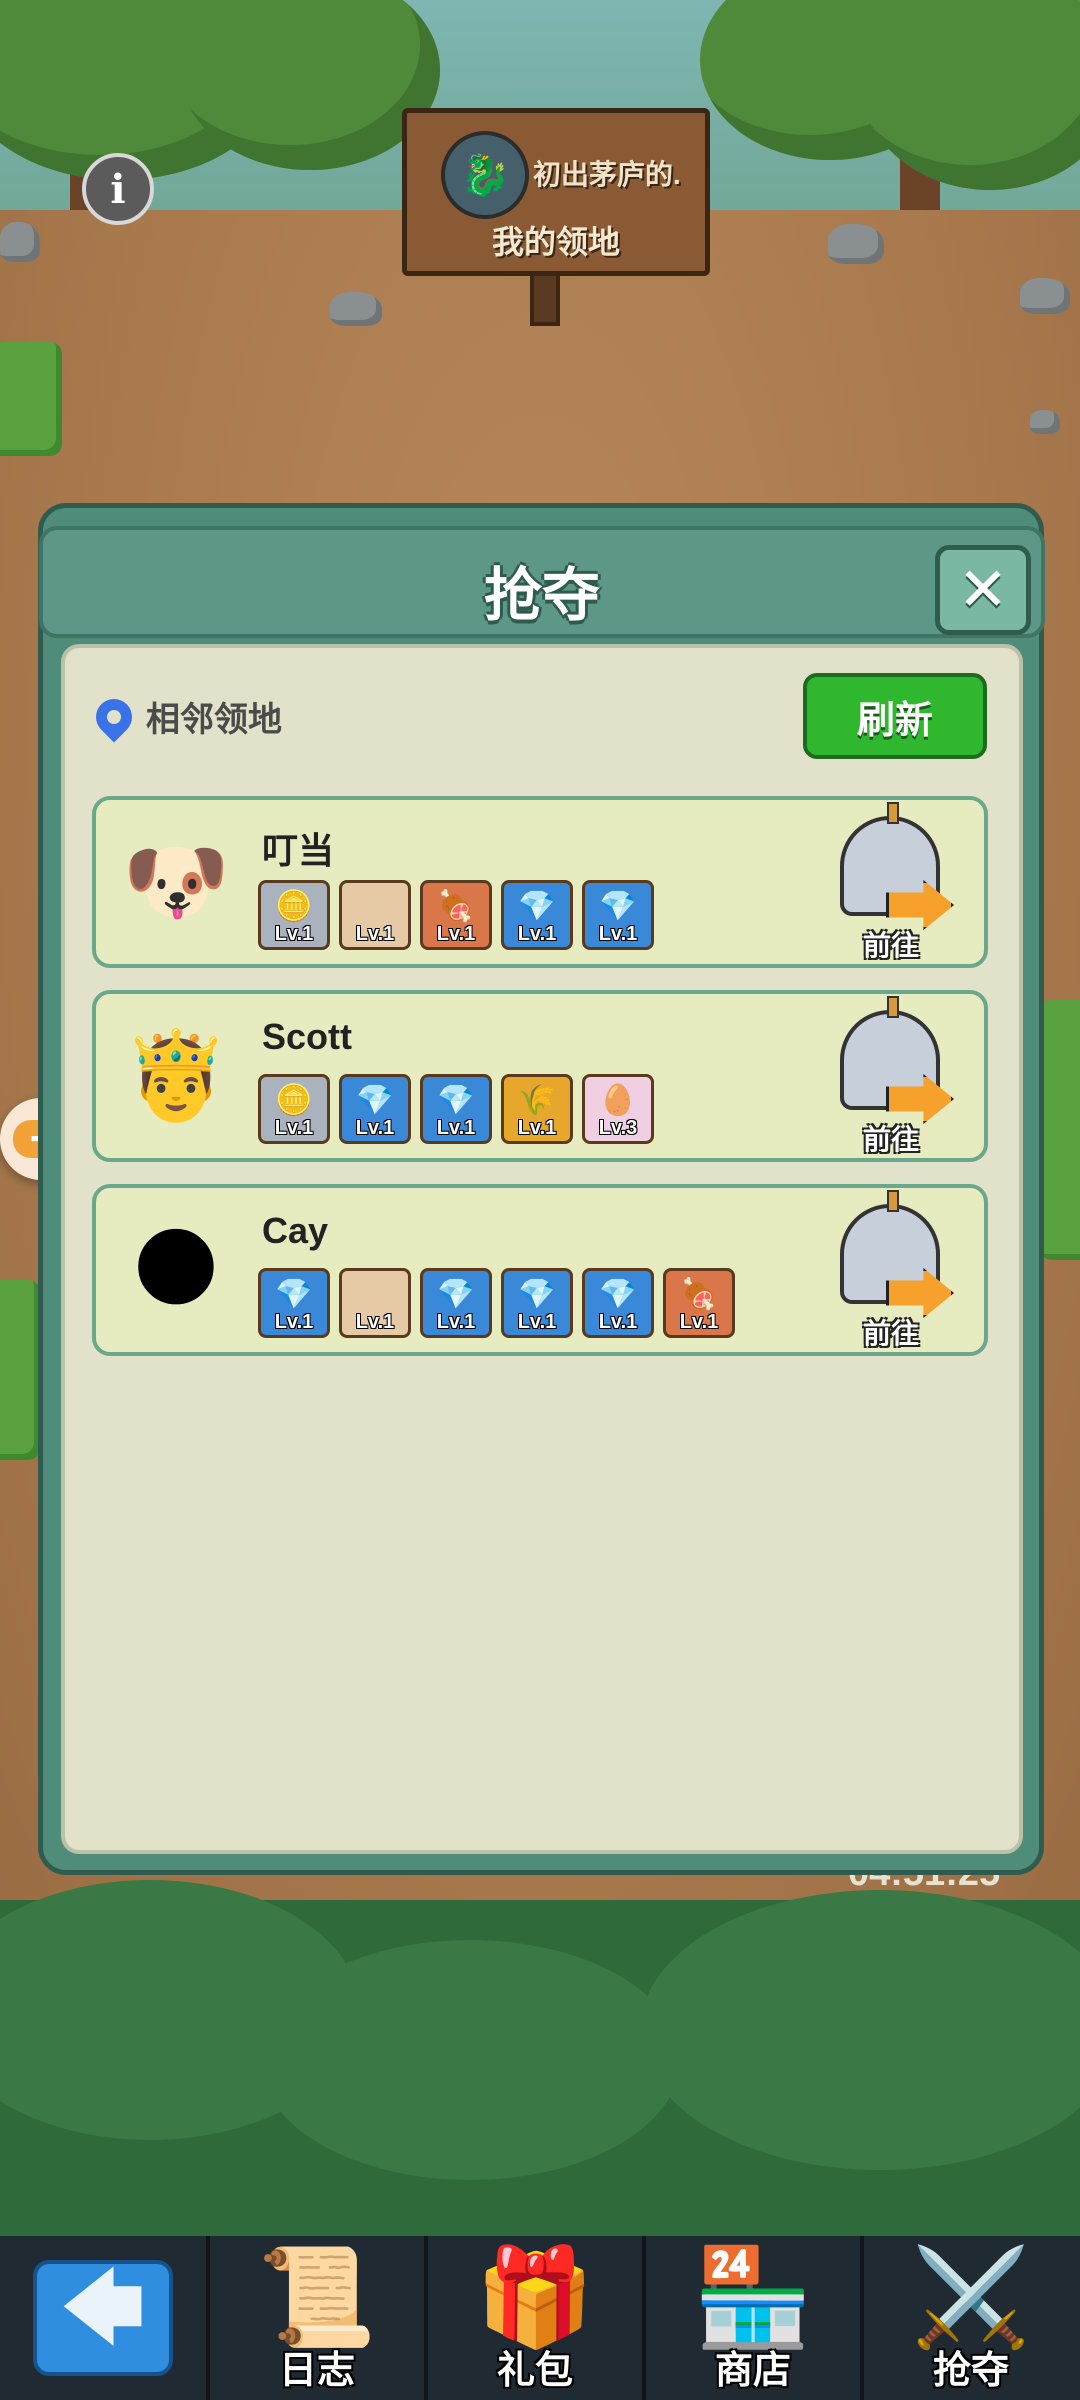 The image size is (1080, 2400). I want to click on player-name: Scott, so click(307, 1036).